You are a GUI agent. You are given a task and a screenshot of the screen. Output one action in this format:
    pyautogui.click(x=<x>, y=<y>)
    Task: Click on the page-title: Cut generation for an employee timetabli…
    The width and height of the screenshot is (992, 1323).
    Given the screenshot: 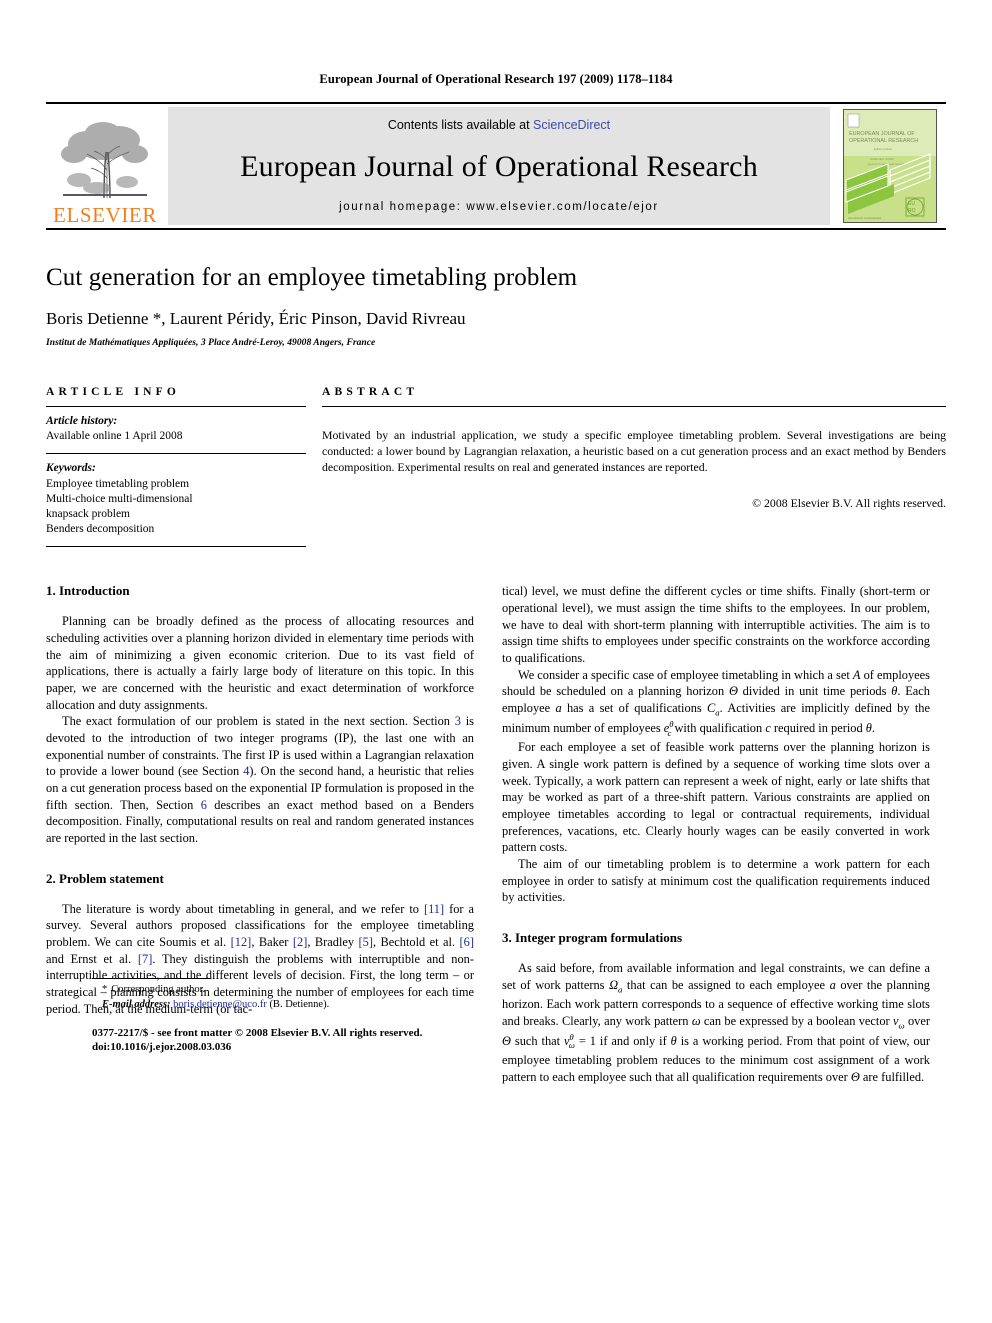 What is the action you would take?
    pyautogui.click(x=312, y=277)
    